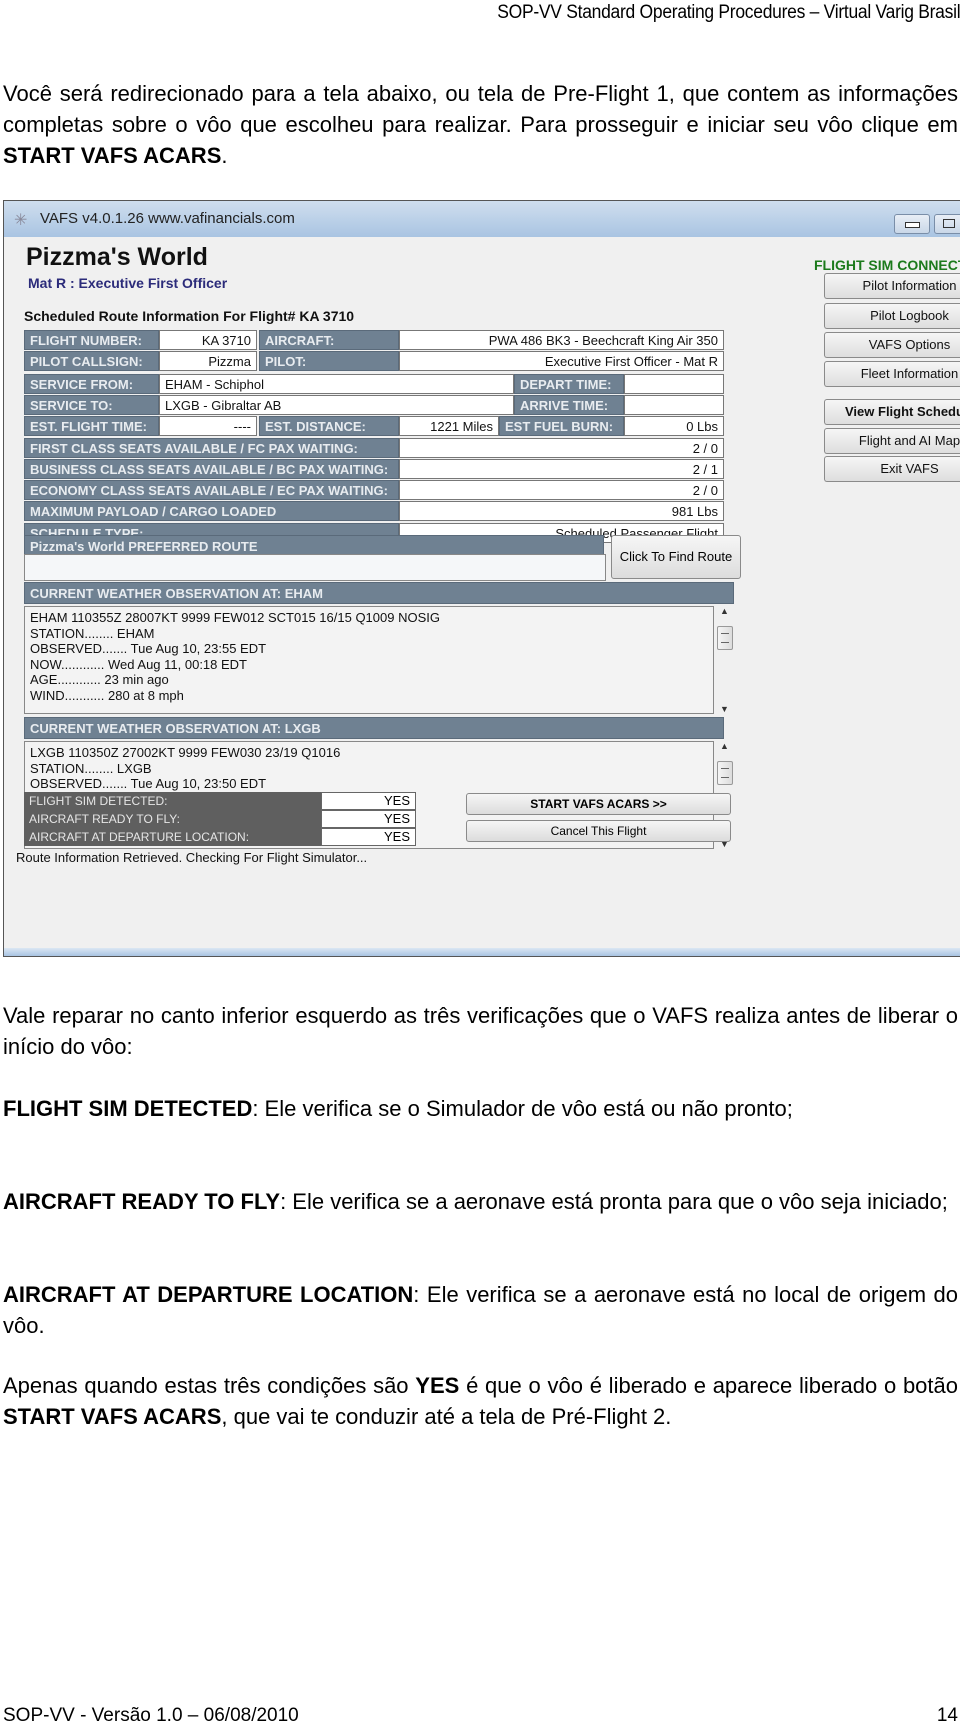 The image size is (960, 1728). What do you see at coordinates (128, 1108) in the screenshot?
I see `check-term: FLIGHT SIM DETECTED` at bounding box center [128, 1108].